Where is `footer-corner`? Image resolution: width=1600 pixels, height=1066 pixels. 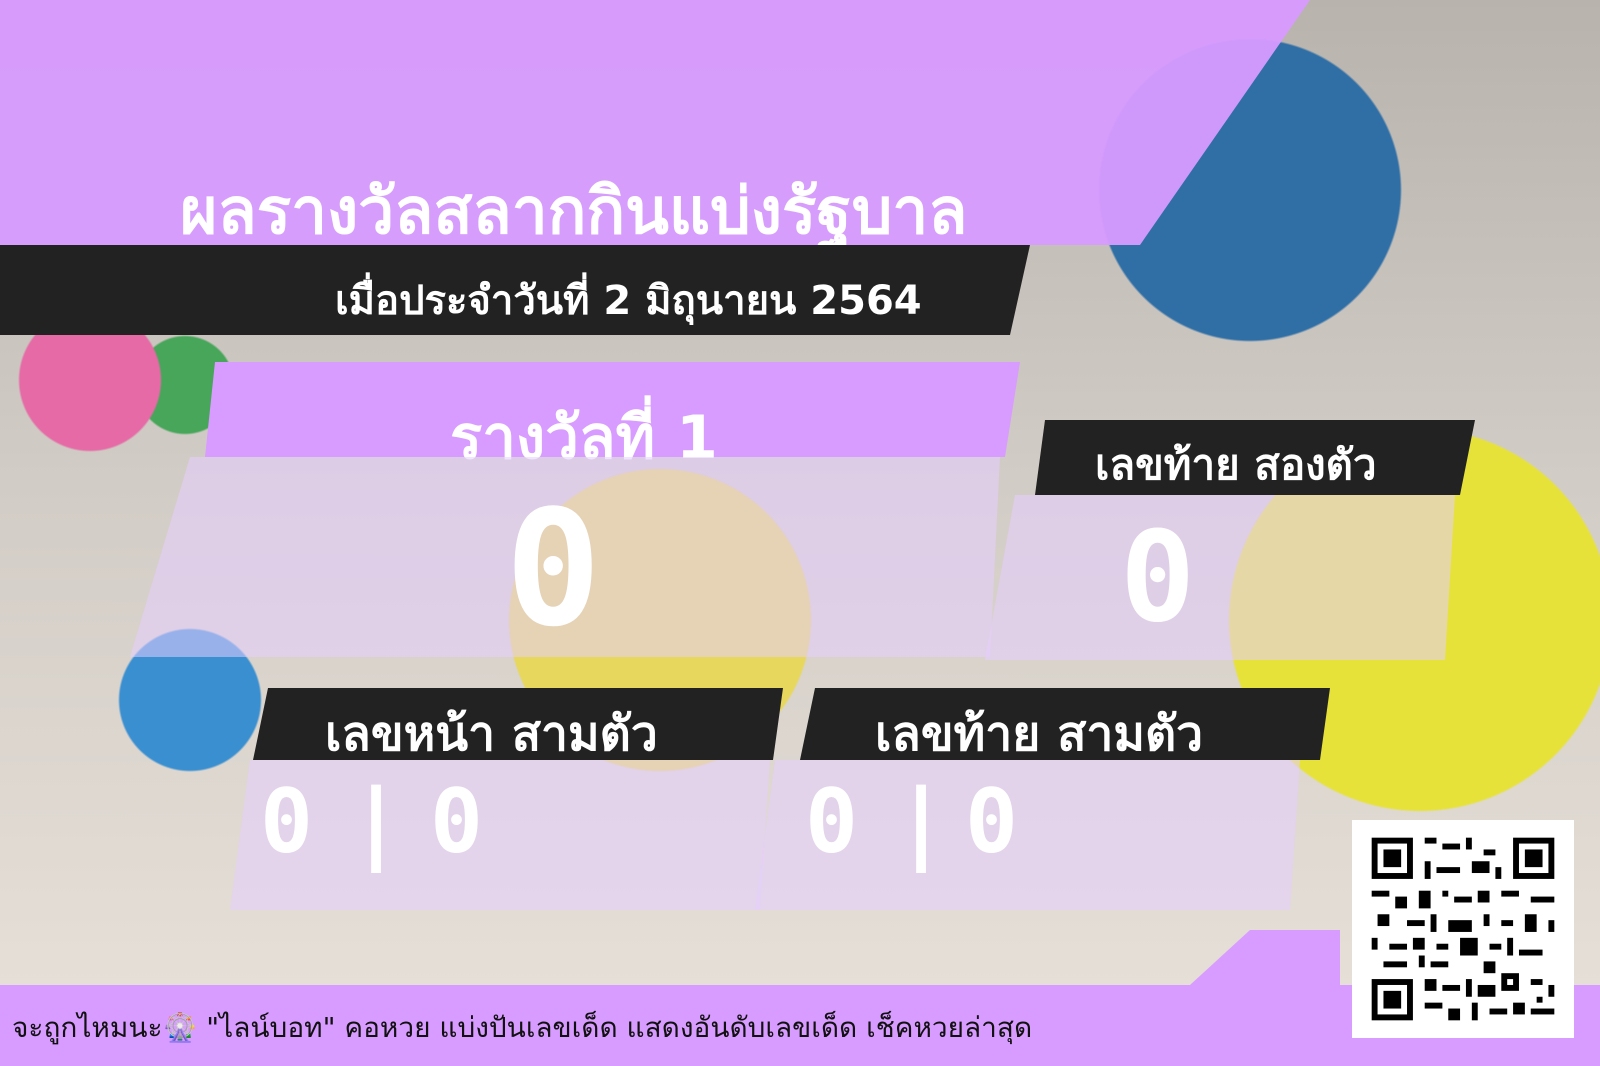 footer-corner is located at coordinates (1265, 957).